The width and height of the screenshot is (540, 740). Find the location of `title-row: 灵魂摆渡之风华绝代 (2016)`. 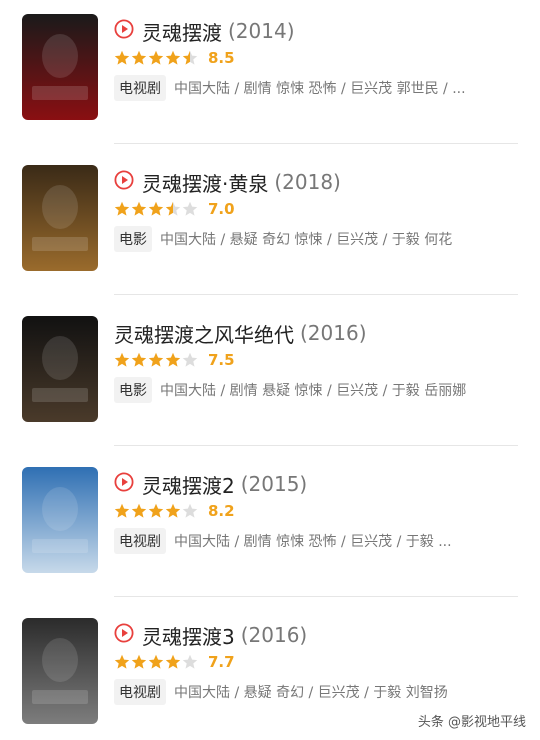

title-row: 灵魂摆渡之风华绝代 (2016) is located at coordinates (240, 333).